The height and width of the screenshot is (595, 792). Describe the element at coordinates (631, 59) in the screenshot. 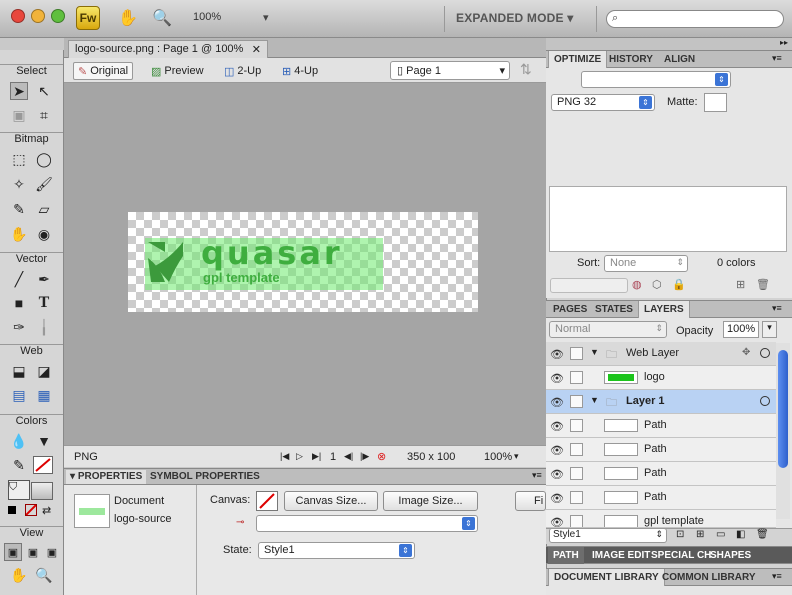

I see `tab-history: HISTORY` at that location.